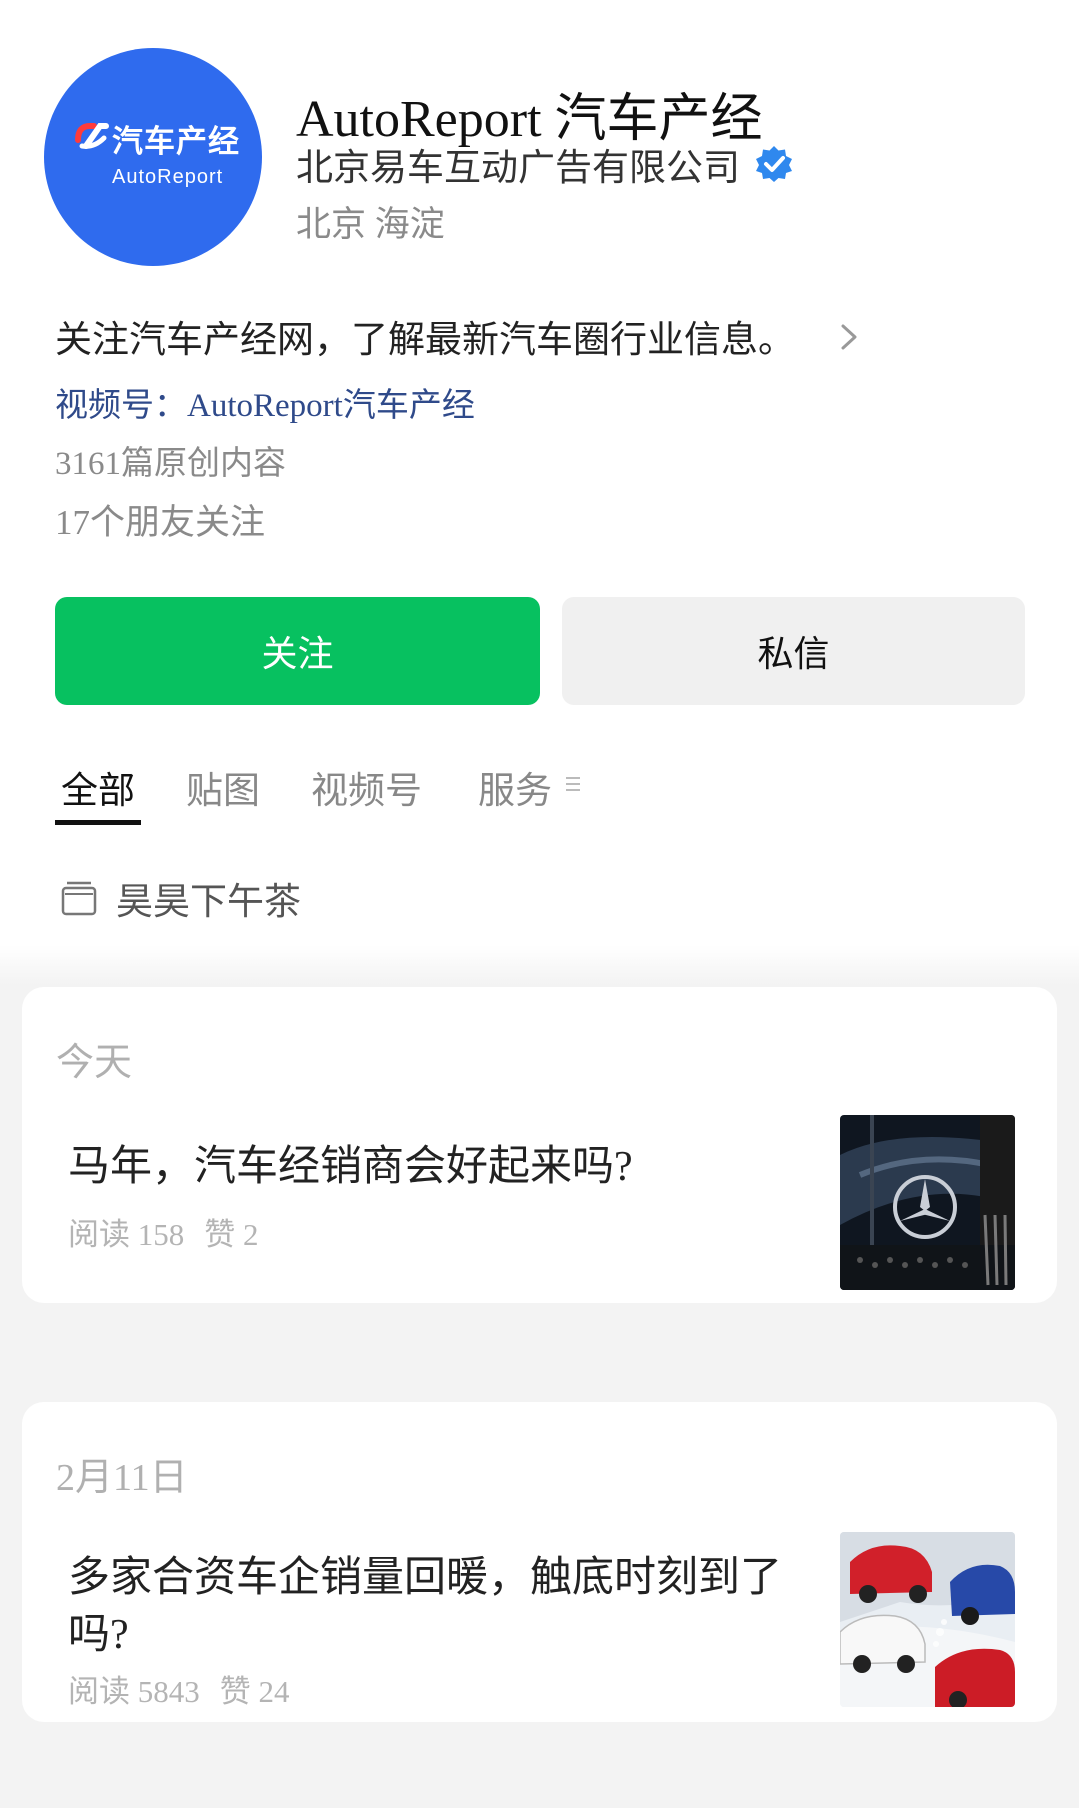  I want to click on tab-channels: 视频号, so click(366, 787).